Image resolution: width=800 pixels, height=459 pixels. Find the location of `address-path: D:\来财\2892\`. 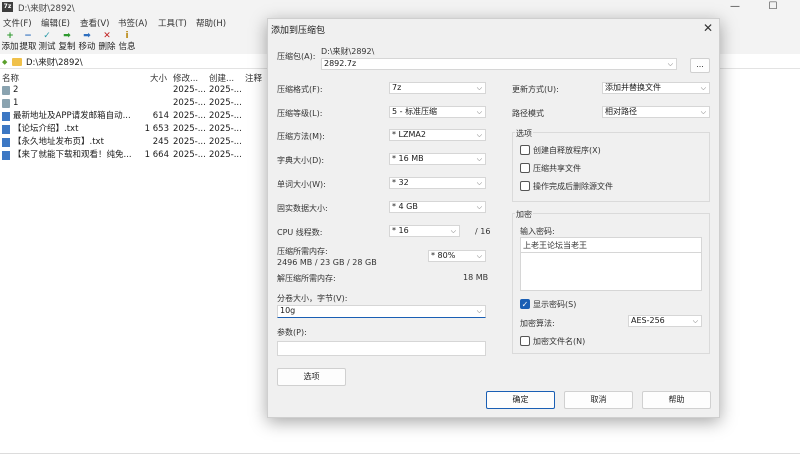

address-path: D:\来财\2892\ is located at coordinates (54, 62).